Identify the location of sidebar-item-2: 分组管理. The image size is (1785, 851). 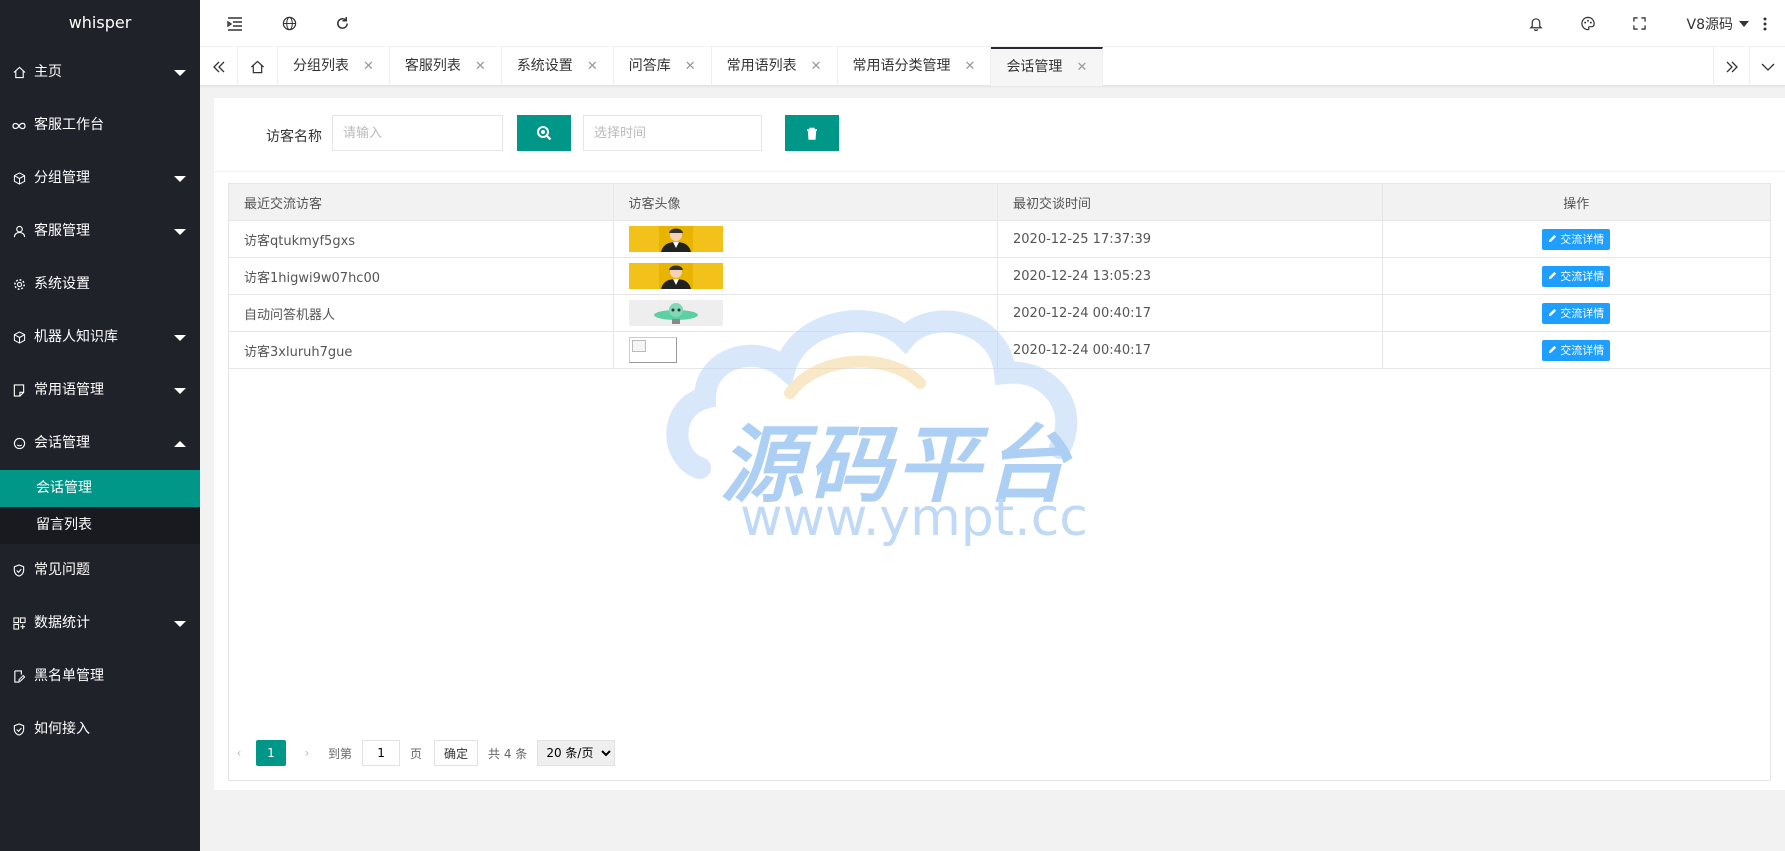
(100, 178).